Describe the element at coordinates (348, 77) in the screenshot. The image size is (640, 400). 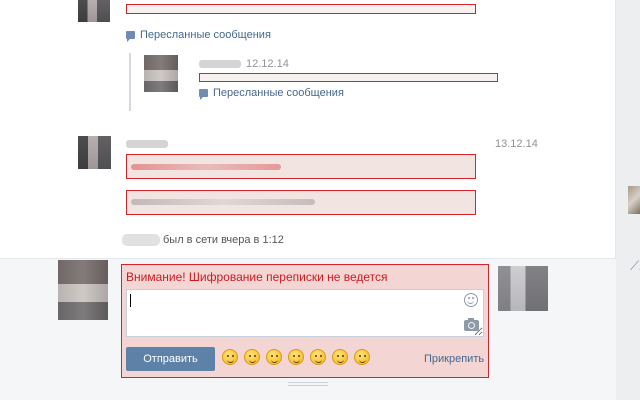
I see `redacted-forwarded-line` at that location.